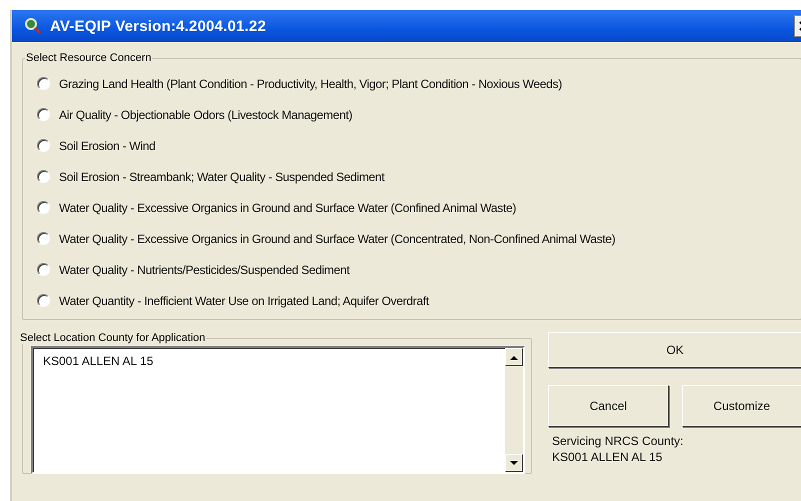 This screenshot has width=801, height=501. I want to click on customize-button: Customize, so click(741, 406).